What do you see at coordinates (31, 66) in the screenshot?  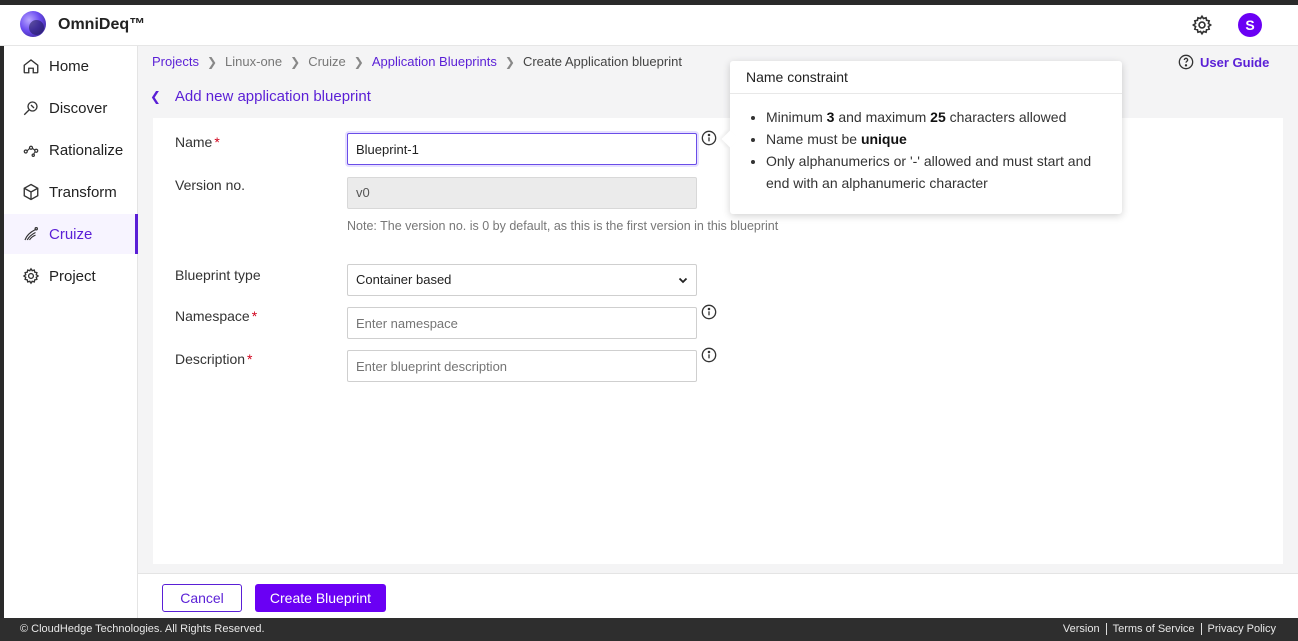 I see `home-icon` at bounding box center [31, 66].